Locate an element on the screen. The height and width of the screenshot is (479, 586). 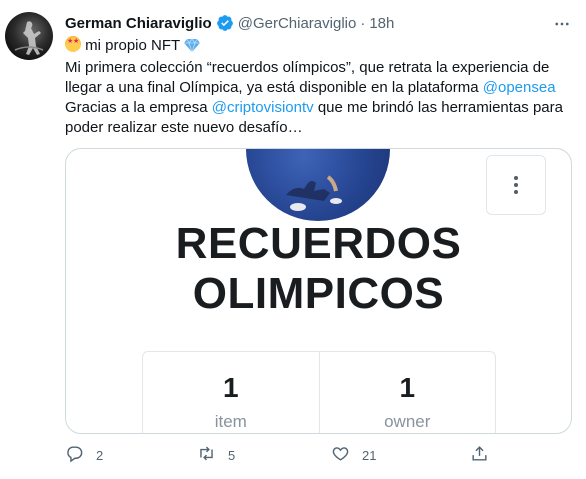
like-icon is located at coordinates (340, 455).